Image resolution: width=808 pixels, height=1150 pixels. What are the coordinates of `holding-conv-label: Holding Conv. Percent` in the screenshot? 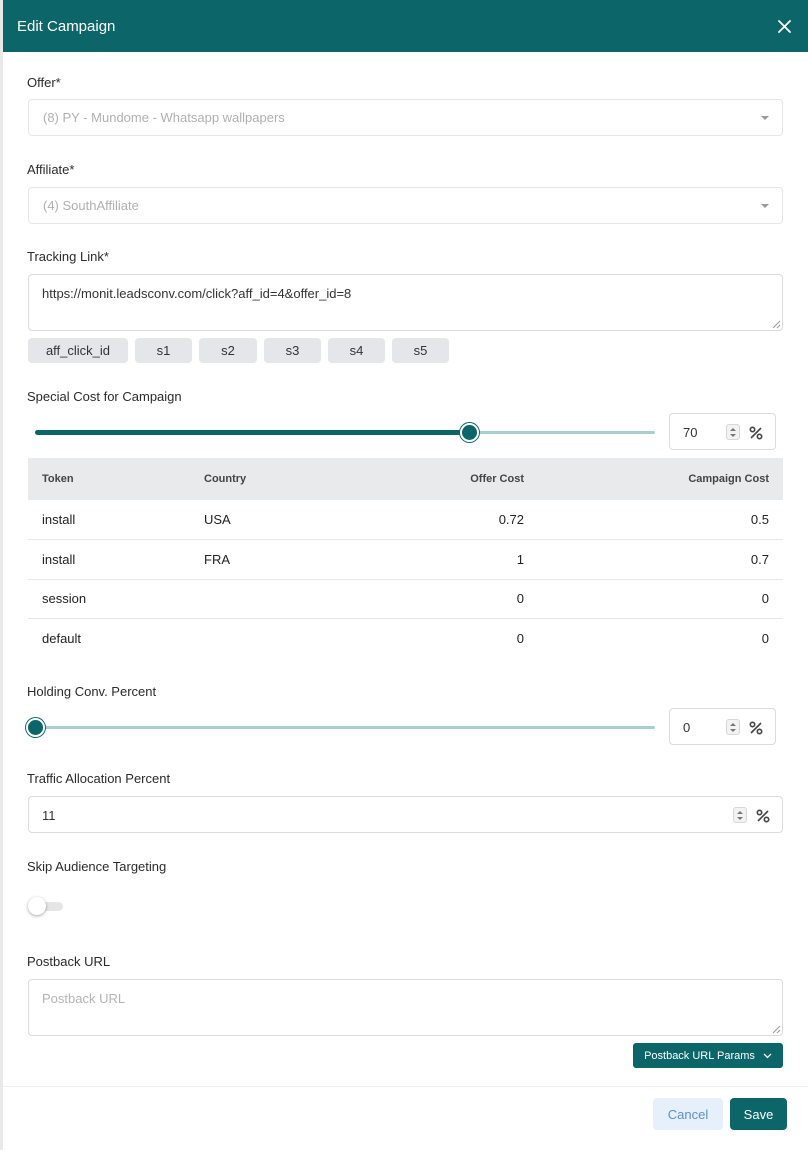 It's located at (92, 691).